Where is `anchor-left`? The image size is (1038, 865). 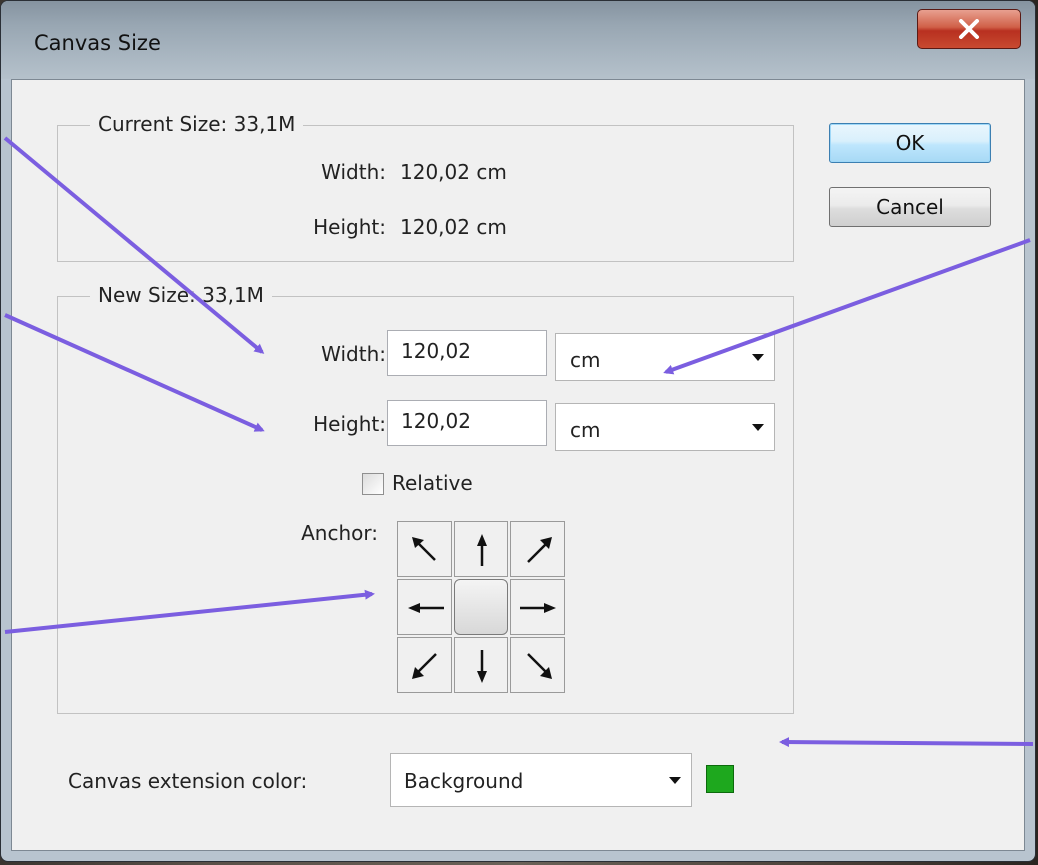
anchor-left is located at coordinates (424, 607).